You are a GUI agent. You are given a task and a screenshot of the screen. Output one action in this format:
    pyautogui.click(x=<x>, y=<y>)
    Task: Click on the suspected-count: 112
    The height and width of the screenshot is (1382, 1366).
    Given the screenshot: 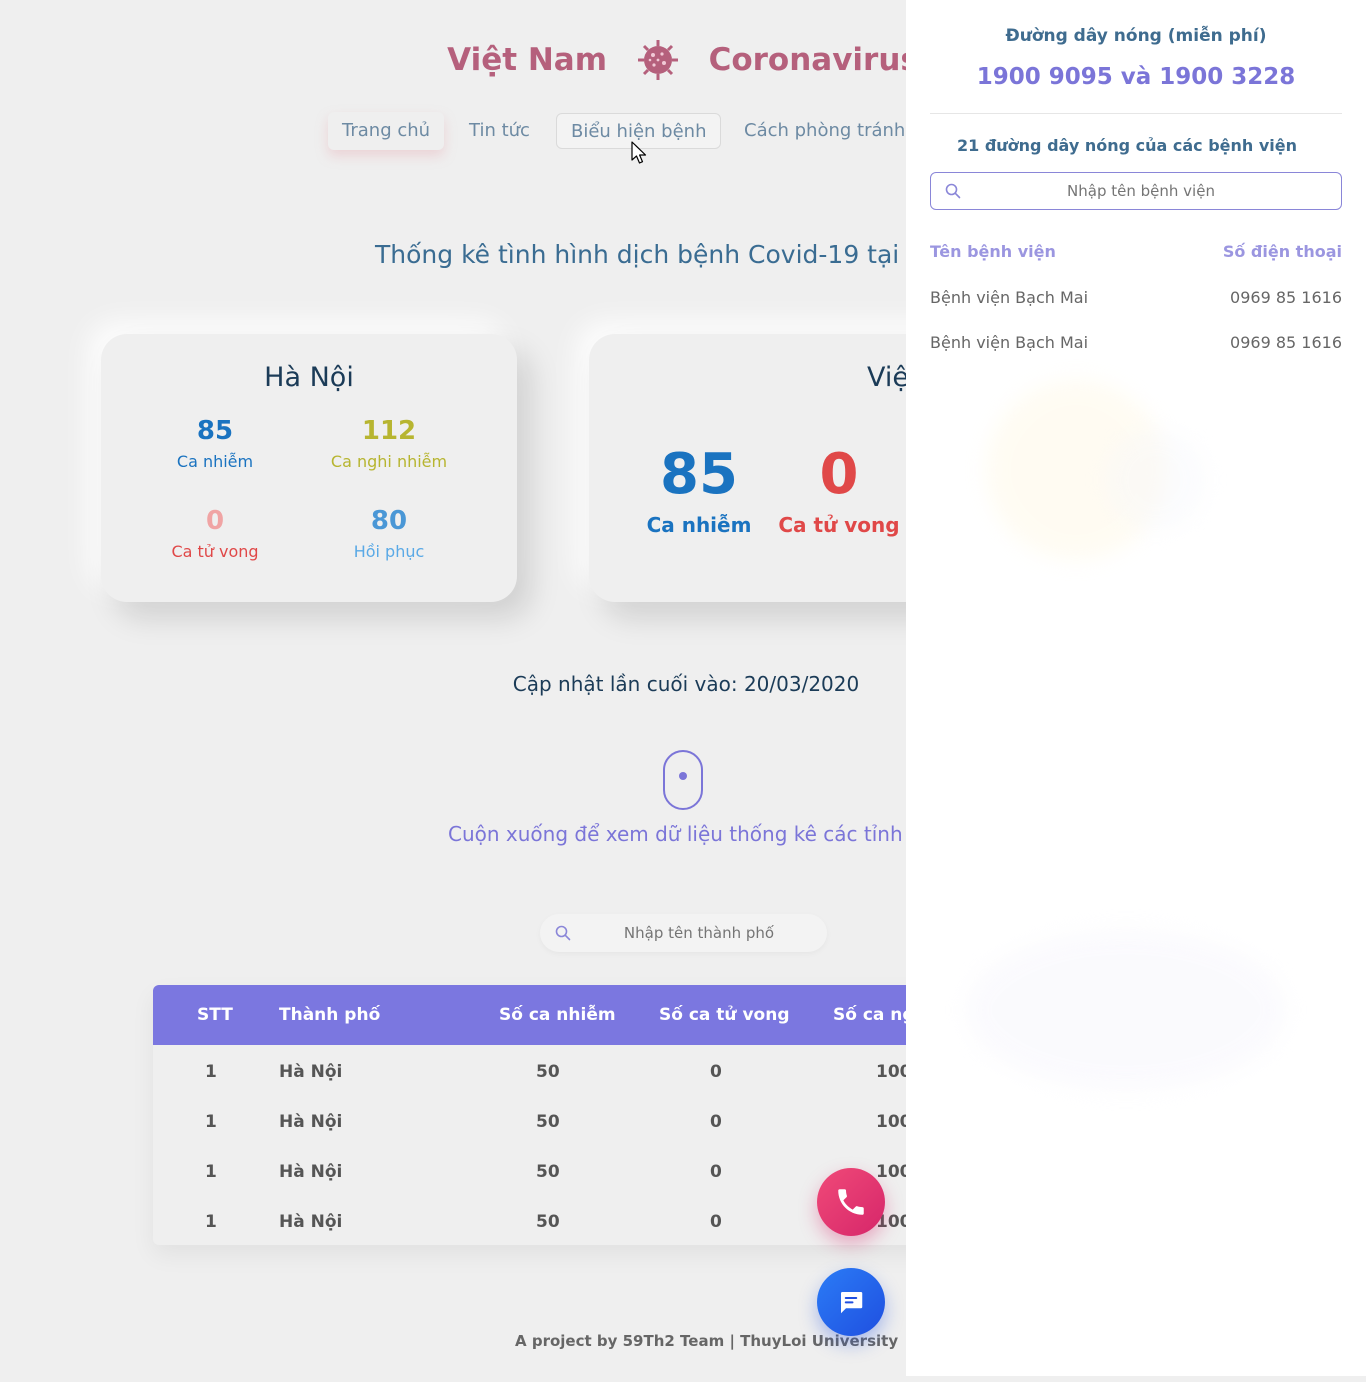 What is the action you would take?
    pyautogui.click(x=389, y=431)
    